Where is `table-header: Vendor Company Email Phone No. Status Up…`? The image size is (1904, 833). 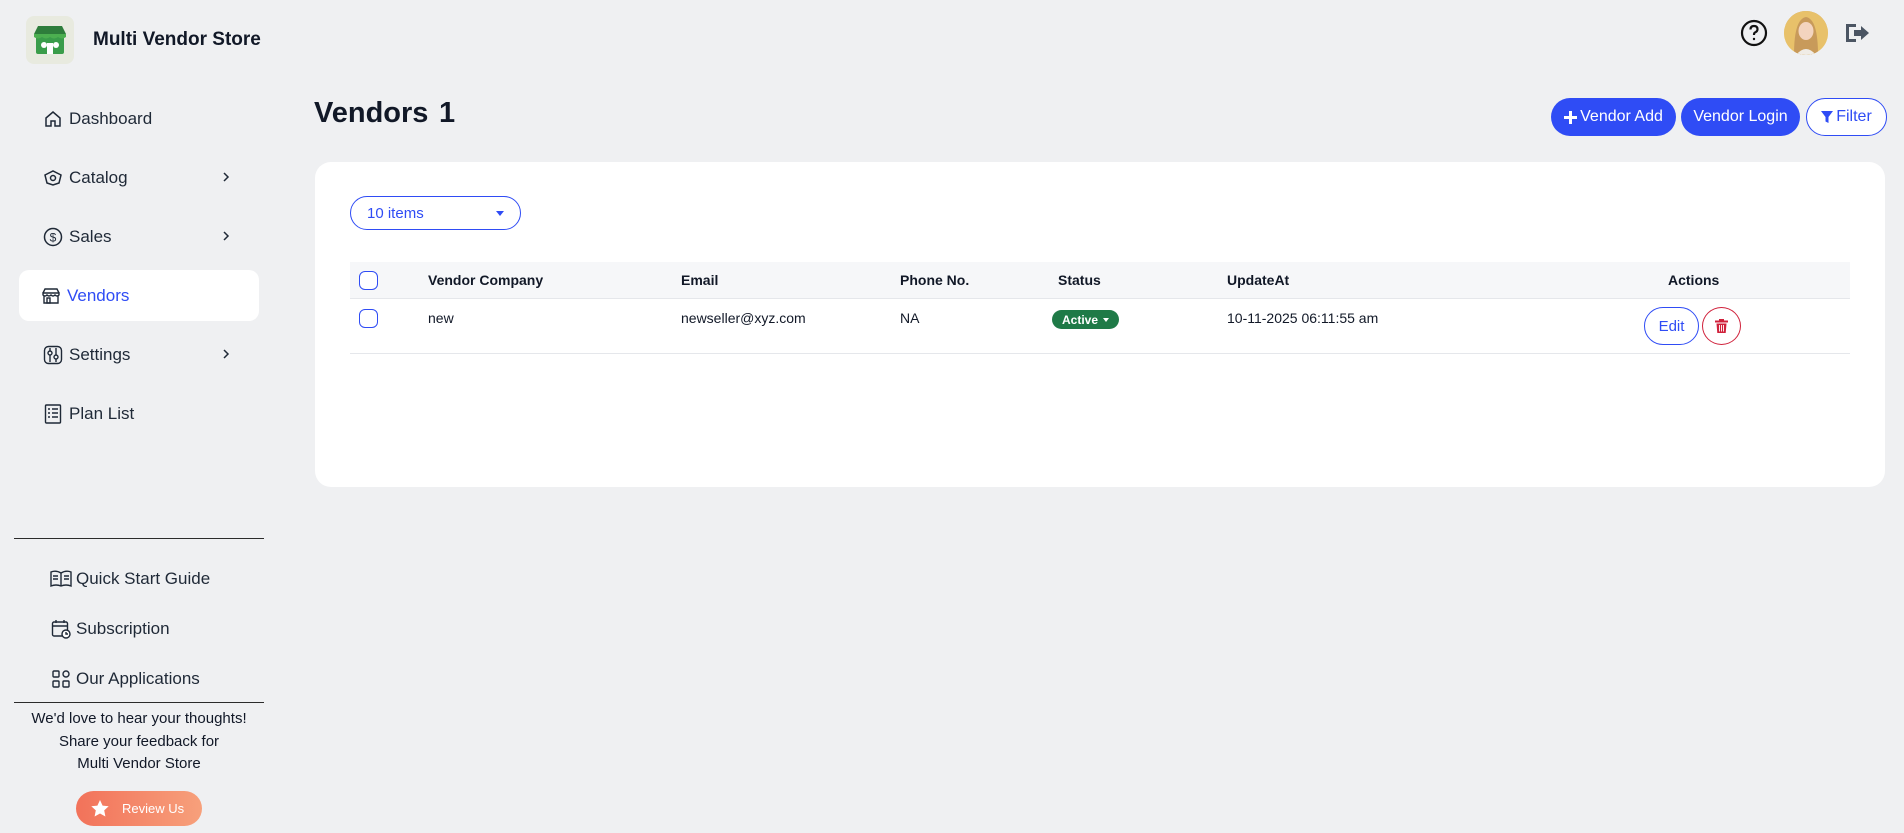 table-header: Vendor Company Email Phone No. Status Up… is located at coordinates (1100, 280).